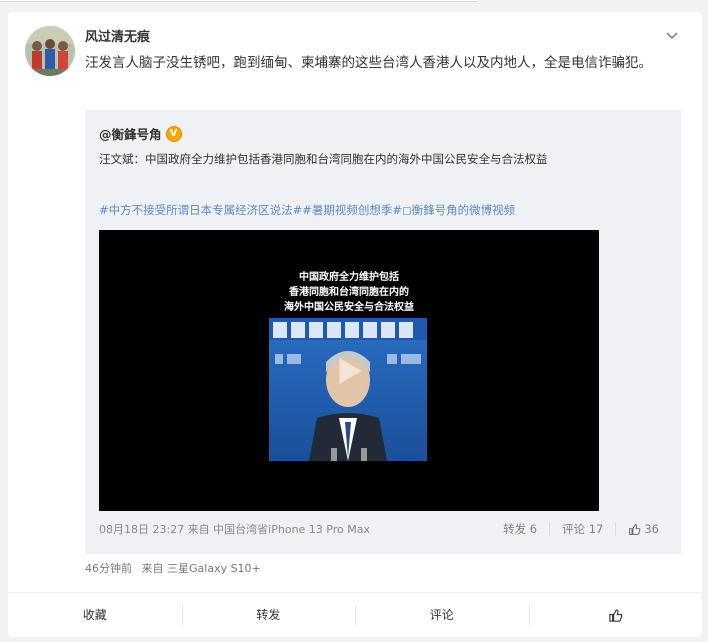  What do you see at coordinates (348, 389) in the screenshot?
I see `video-thumbnail` at bounding box center [348, 389].